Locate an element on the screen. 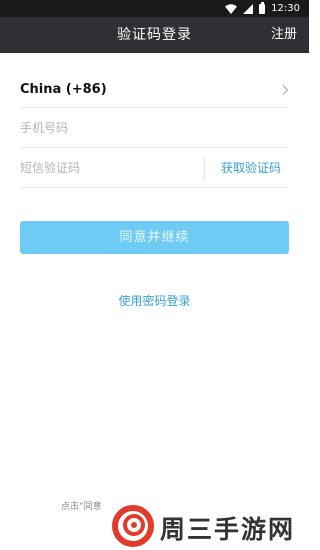 The height and width of the screenshot is (550, 320). watermark-logo: 周三手游网 is located at coordinates (210, 527).